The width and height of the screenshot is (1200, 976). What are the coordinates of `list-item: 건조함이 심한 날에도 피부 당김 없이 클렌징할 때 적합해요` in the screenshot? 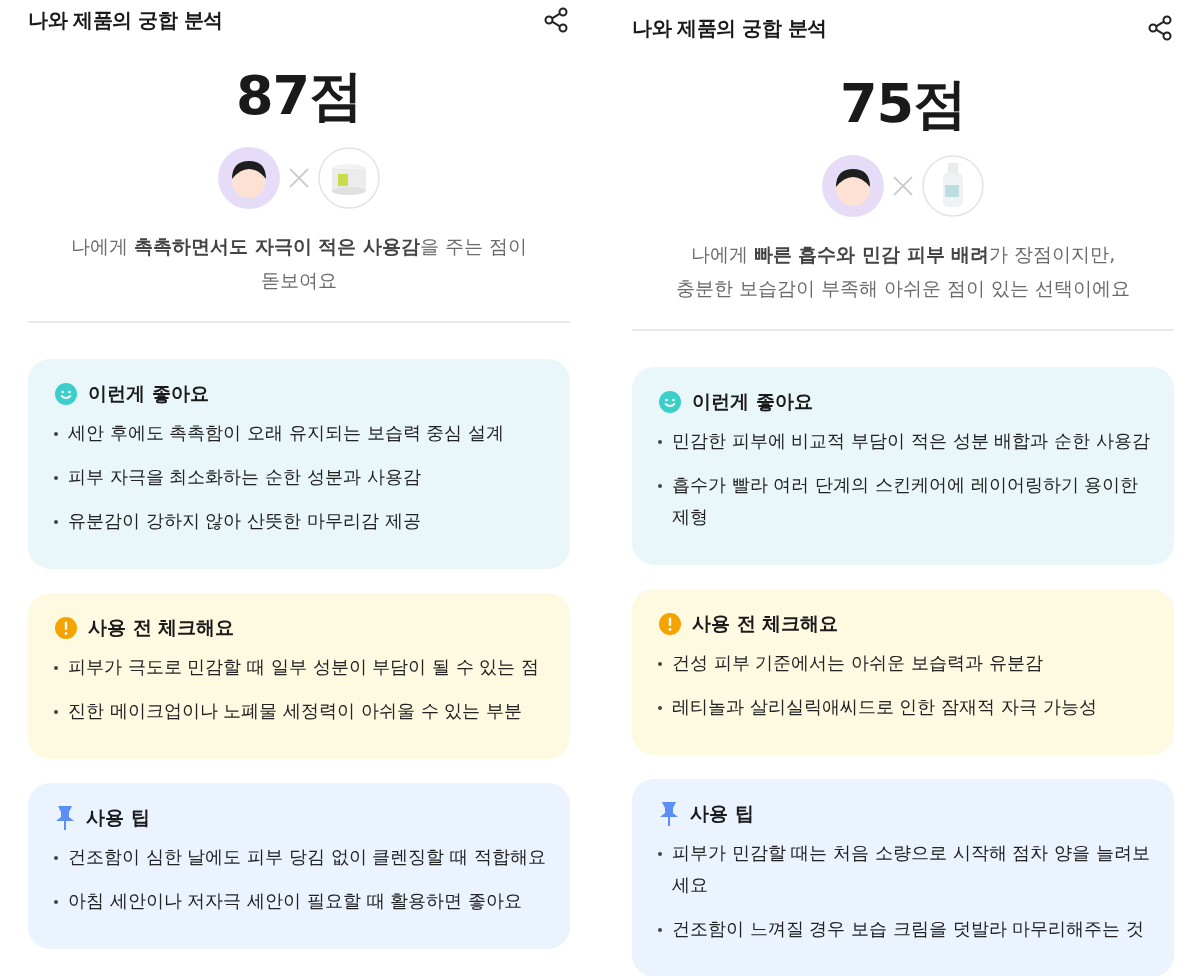 It's located at (307, 857).